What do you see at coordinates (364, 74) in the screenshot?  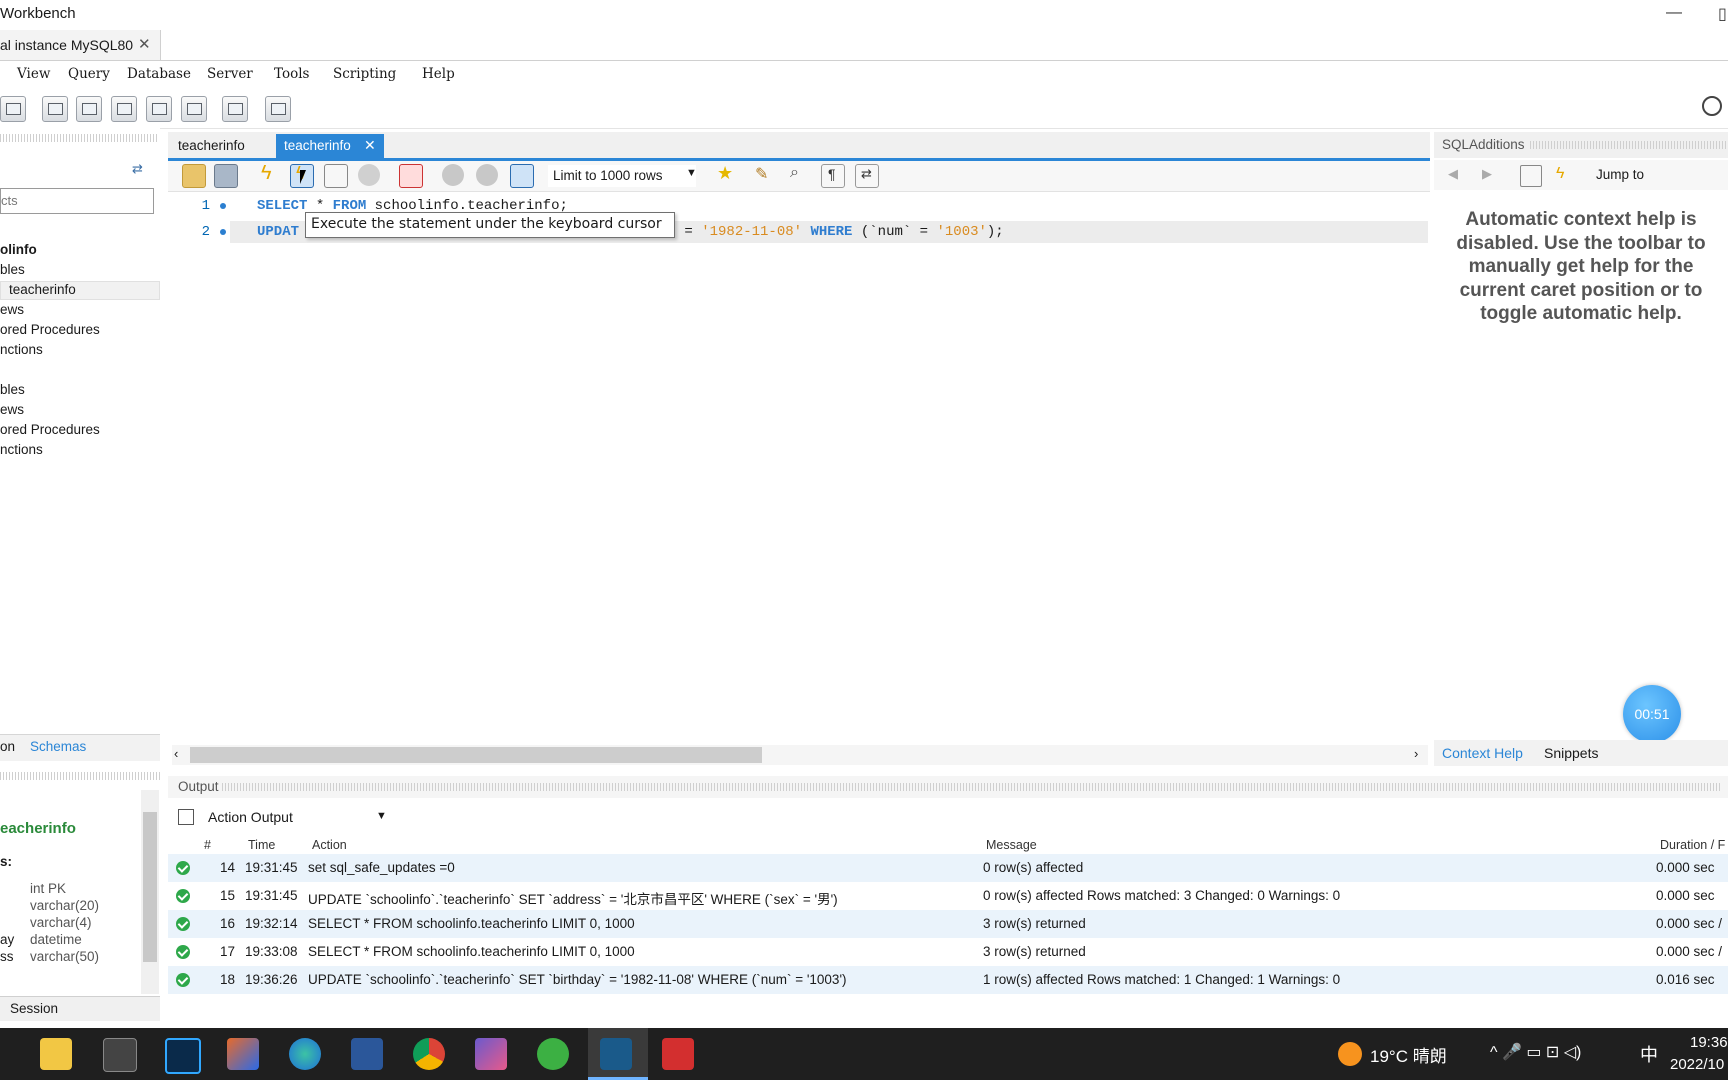 I see `menu-scripting: Scripting` at bounding box center [364, 74].